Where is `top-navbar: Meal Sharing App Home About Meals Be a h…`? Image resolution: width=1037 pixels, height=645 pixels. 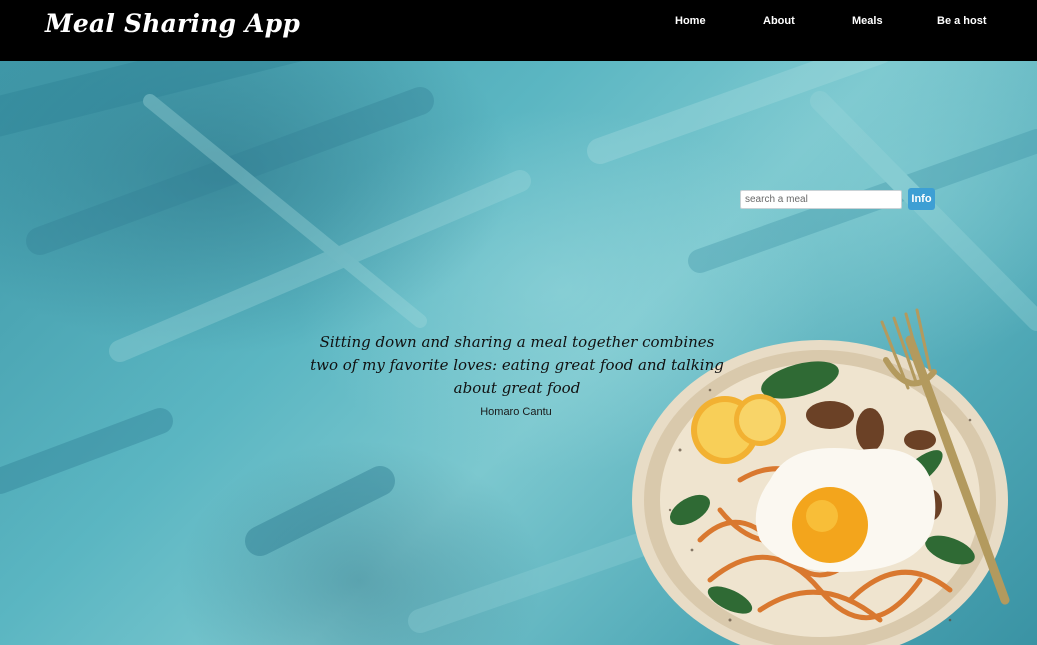
top-navbar: Meal Sharing App Home About Meals Be a h… is located at coordinates (518, 30).